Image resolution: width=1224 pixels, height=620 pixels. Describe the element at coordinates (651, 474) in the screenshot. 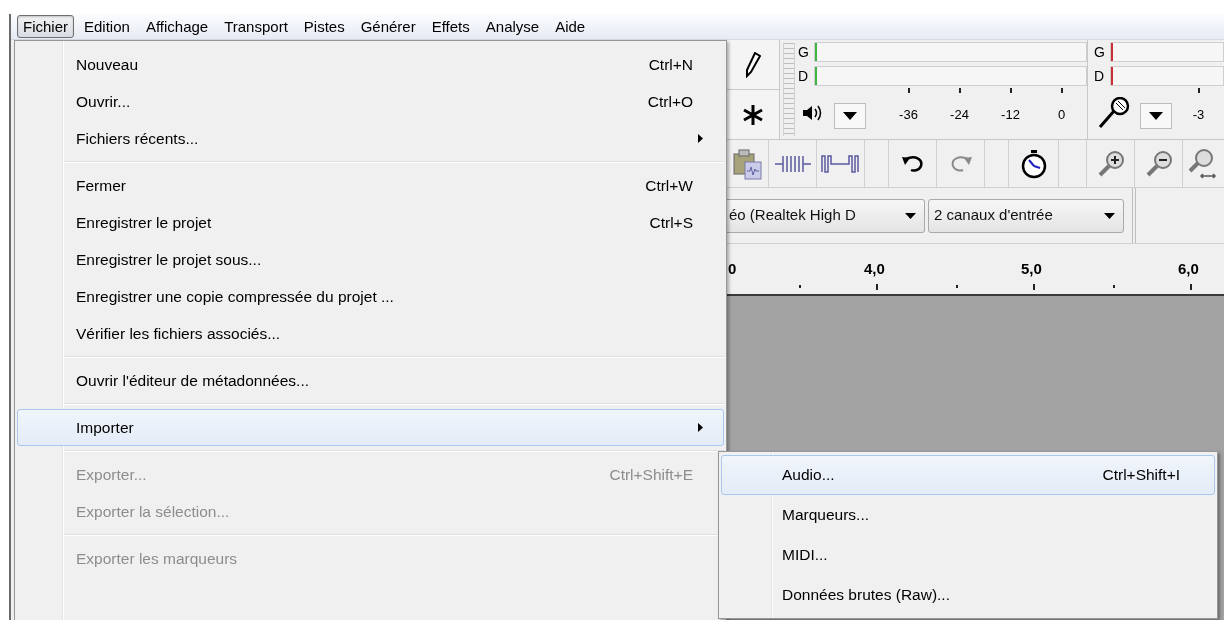

I see `shortcut-label: Ctrl+Shift+E` at that location.